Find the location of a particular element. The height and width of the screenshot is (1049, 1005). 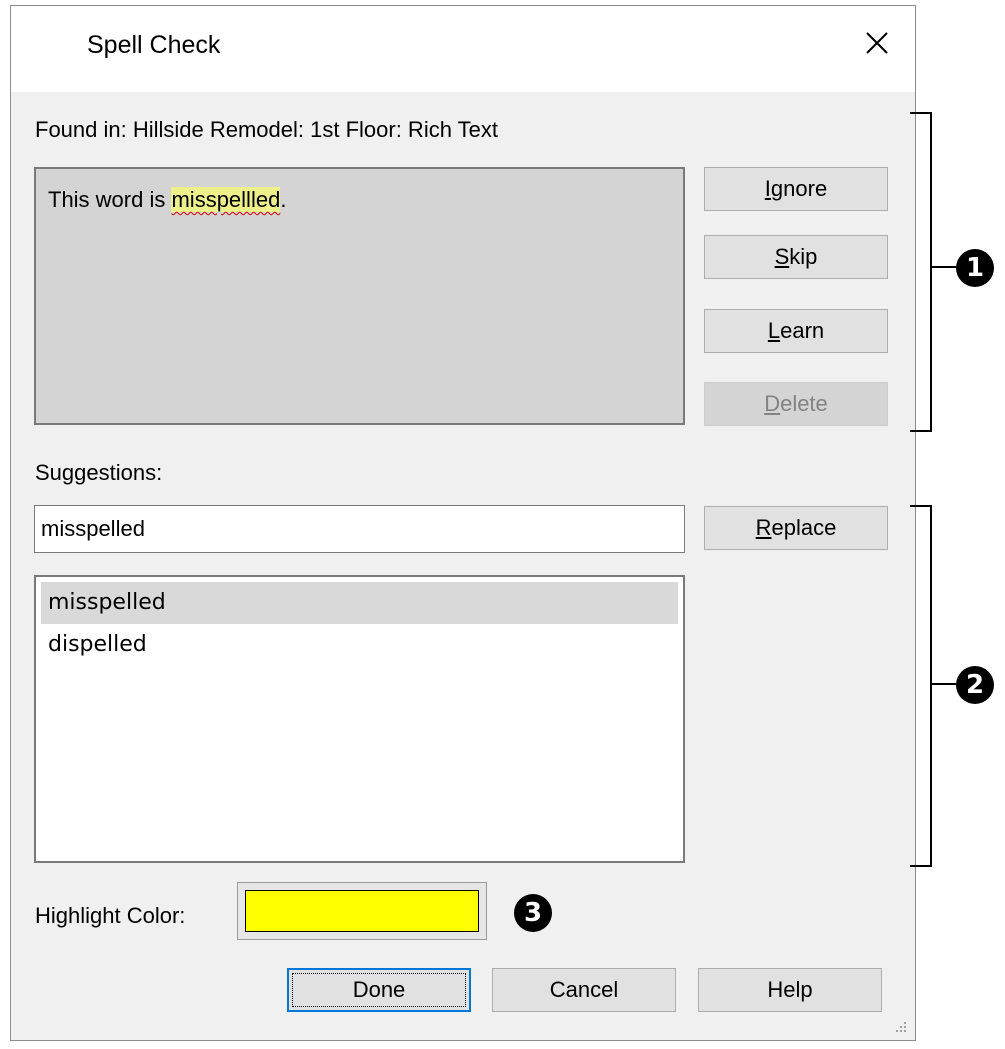

replace-label: Replace is located at coordinates (796, 527).